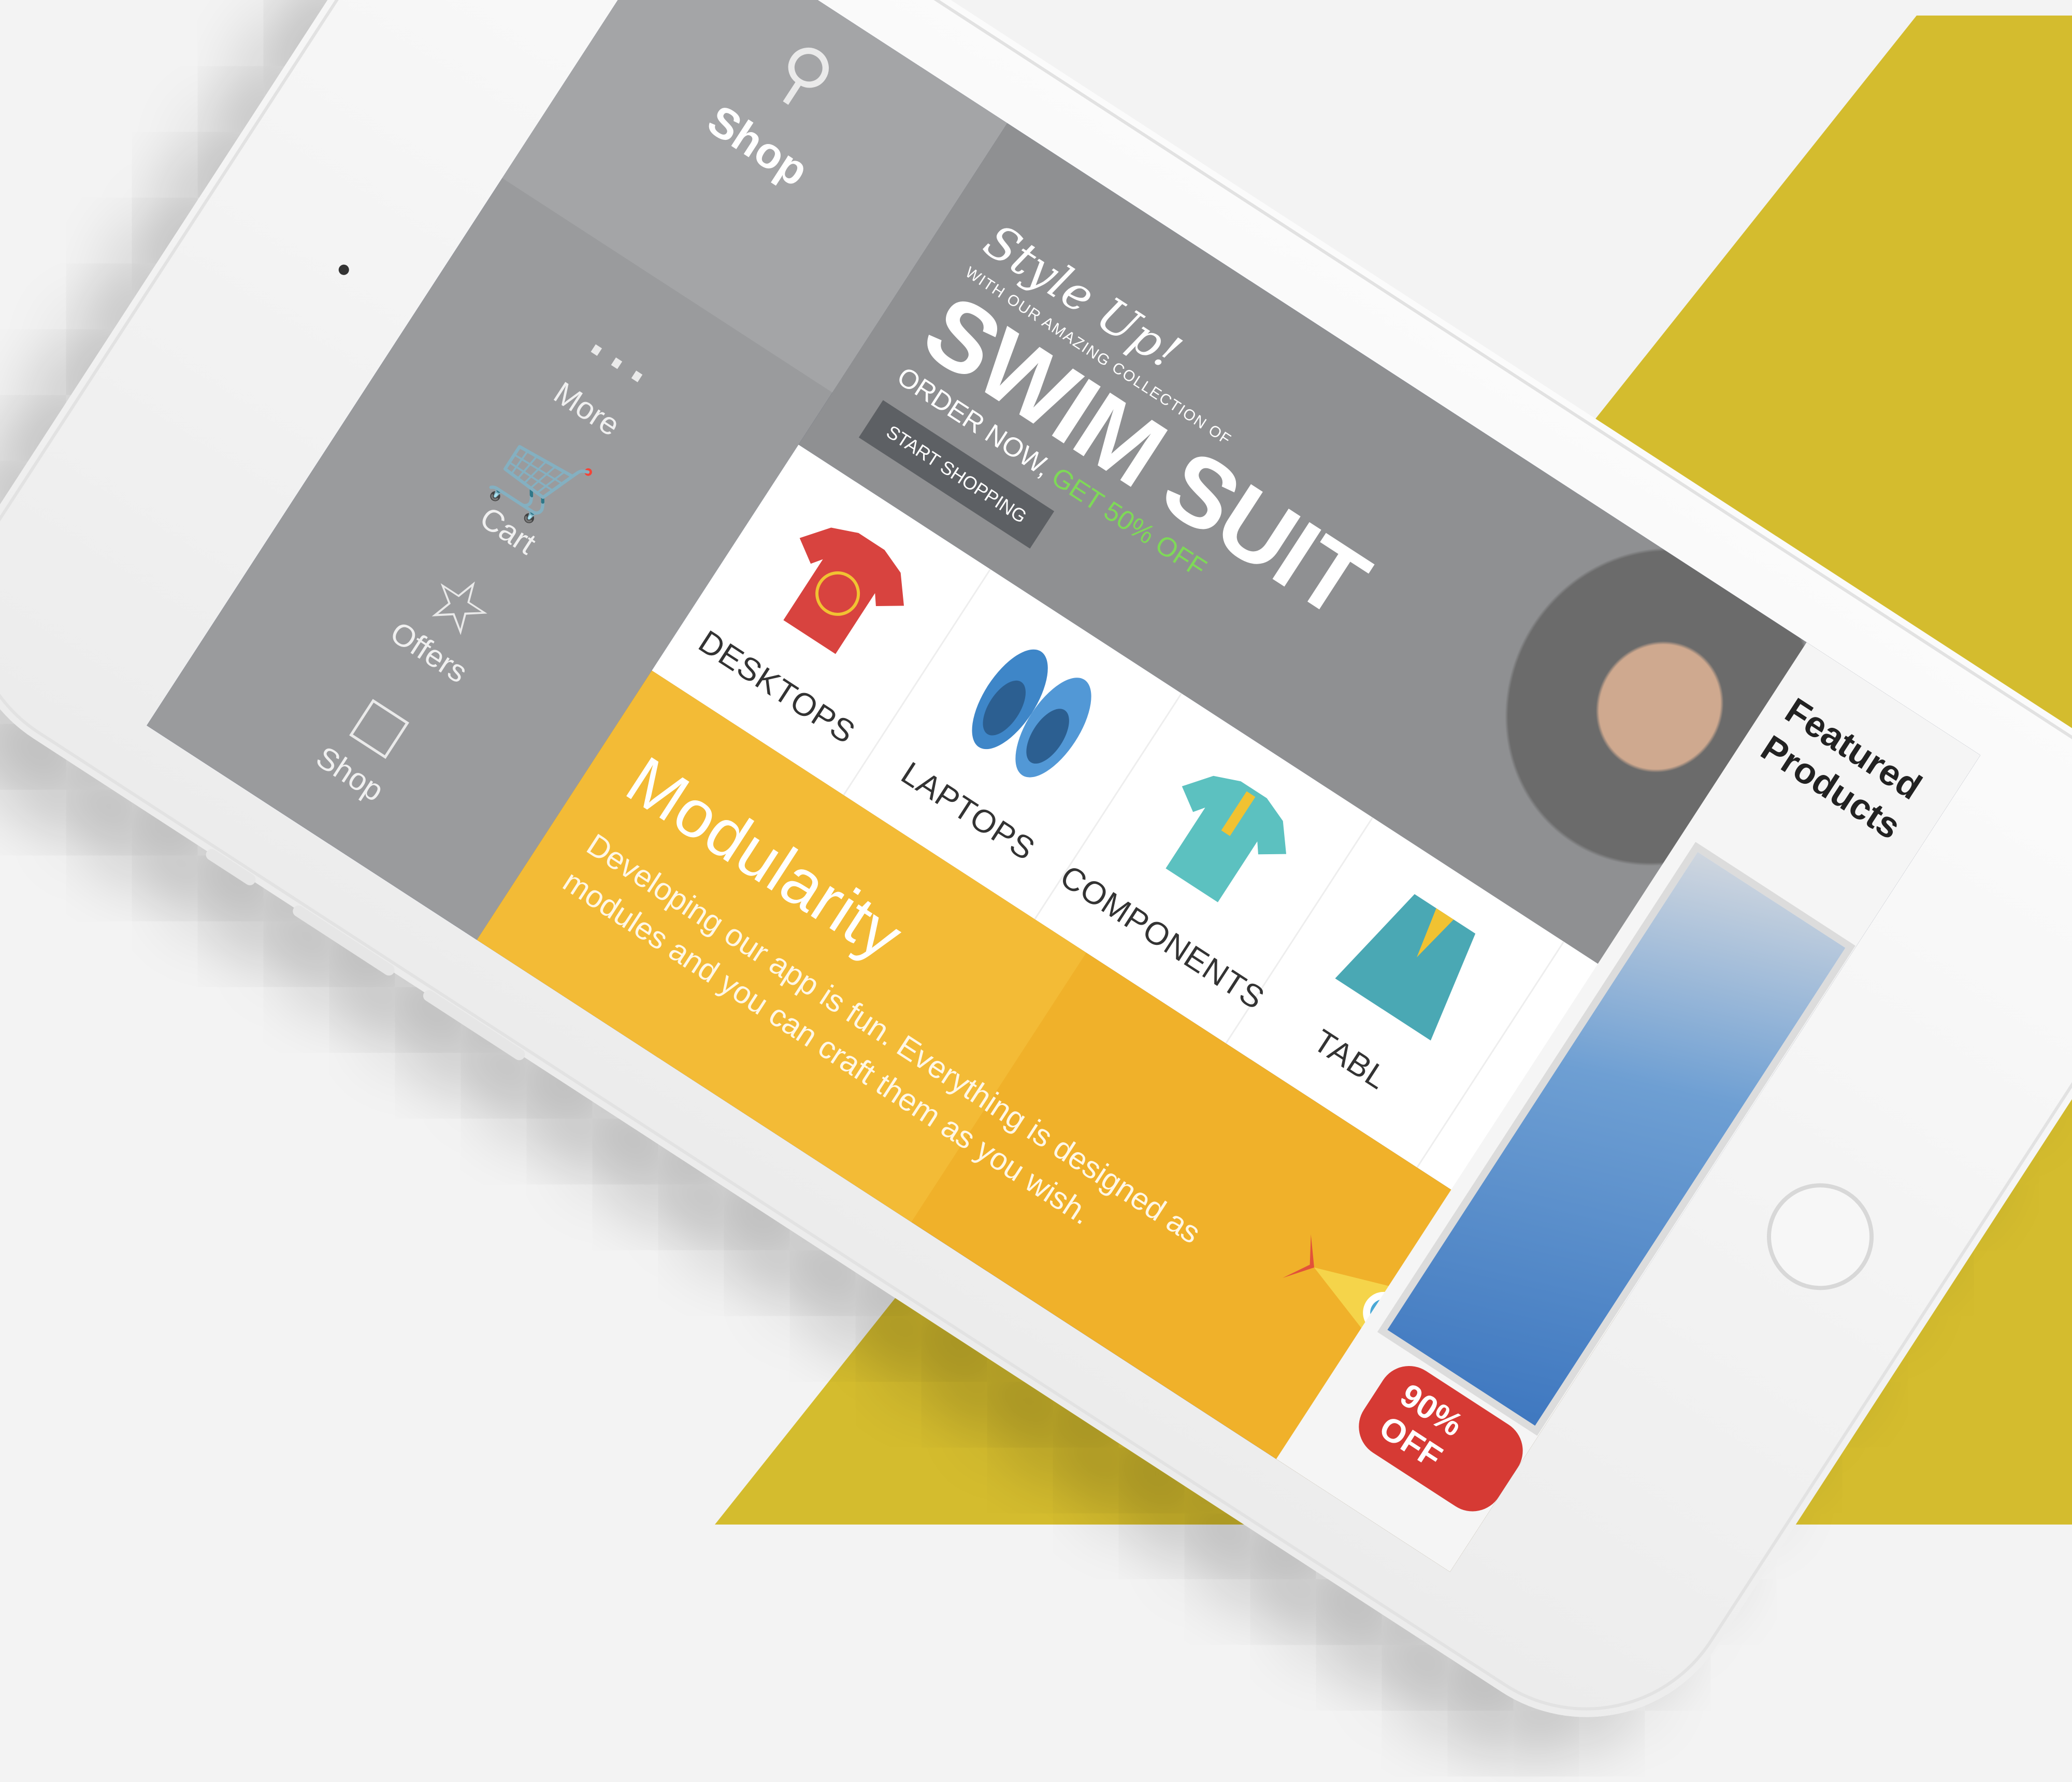  I want to click on teal-polo-icon, so click(1226, 839).